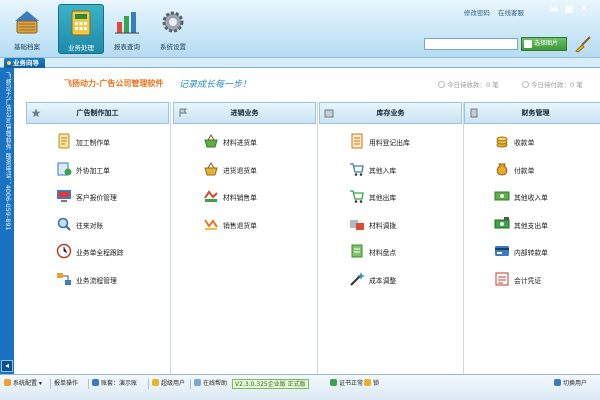  Describe the element at coordinates (24, 63) in the screenshot. I see `tab-business-wizard: 业务向导` at that location.